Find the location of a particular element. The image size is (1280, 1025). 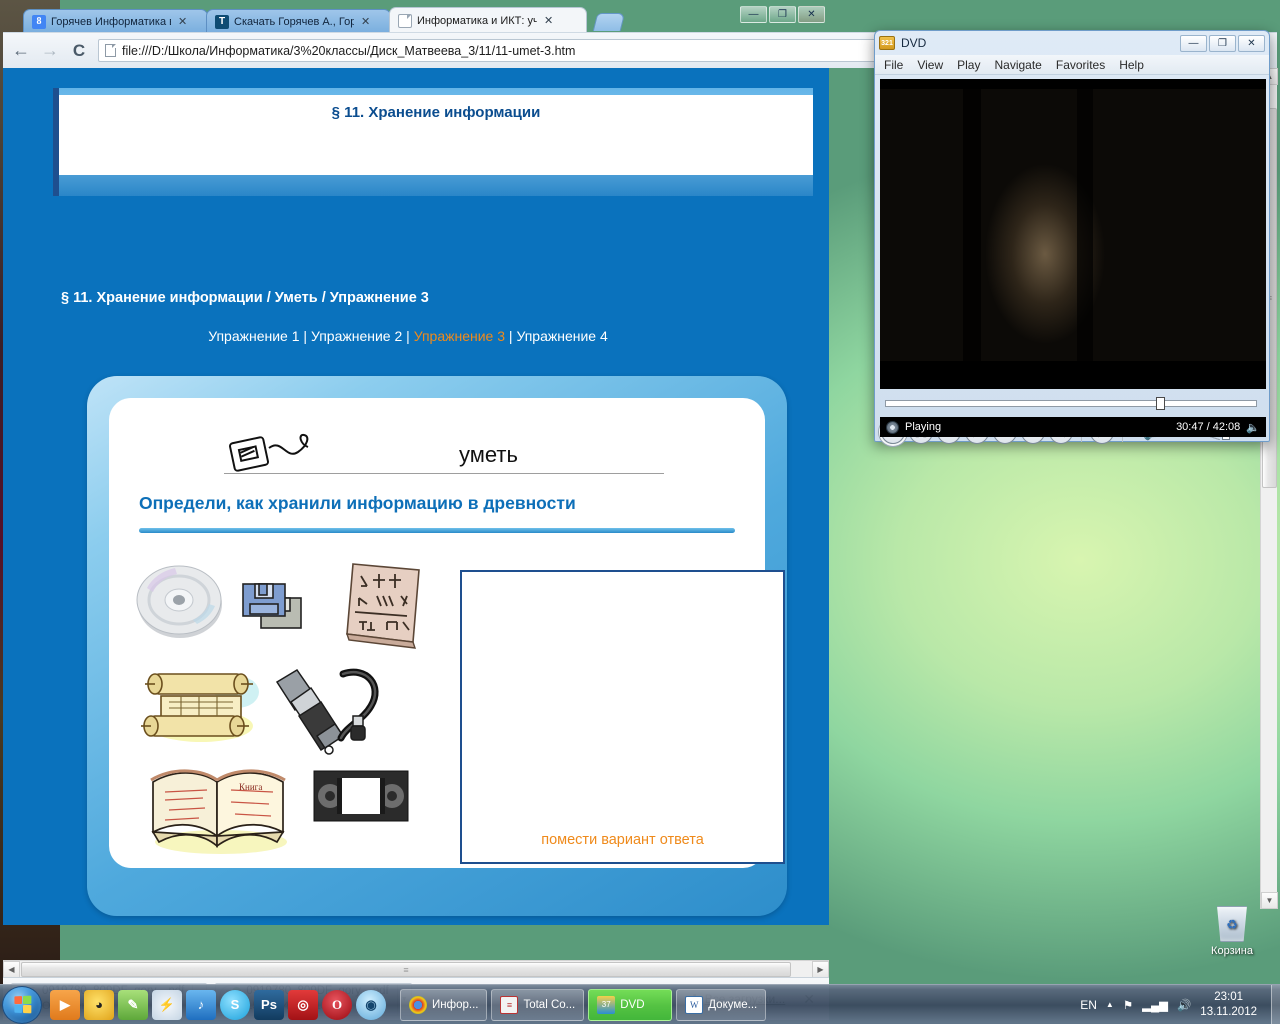

google-icon: 8 is located at coordinates (39, 22).